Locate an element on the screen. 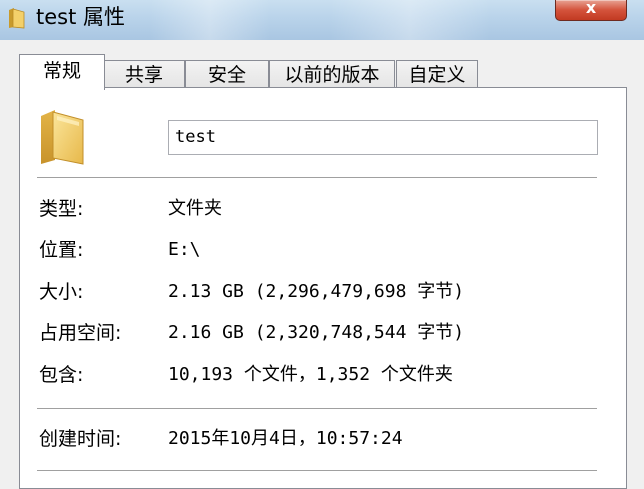  folder-large-icon is located at coordinates (62, 137).